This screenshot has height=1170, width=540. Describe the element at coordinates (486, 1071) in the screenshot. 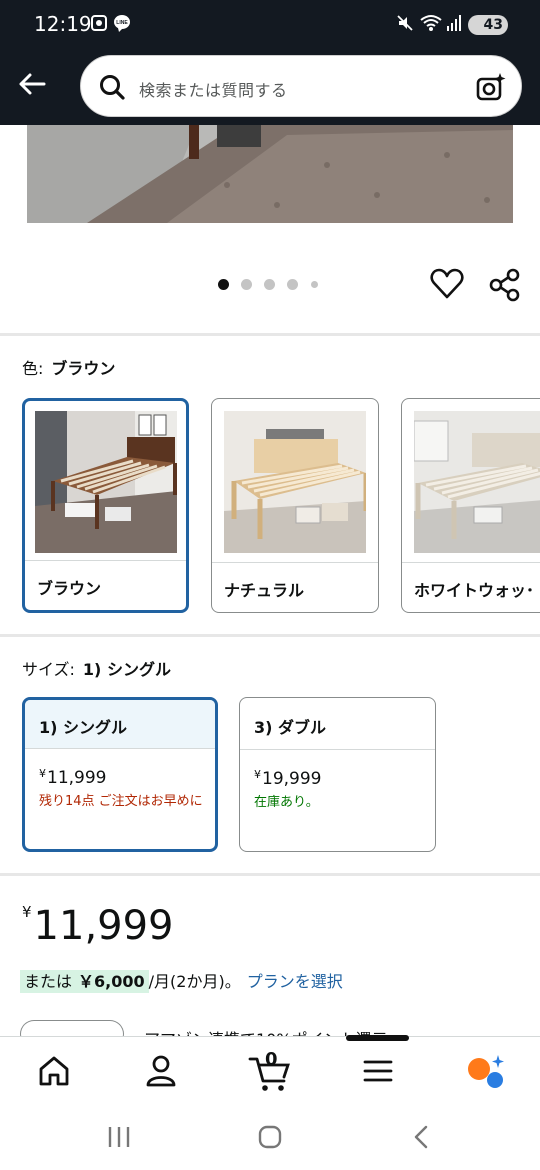

I see `rufus-icon` at that location.